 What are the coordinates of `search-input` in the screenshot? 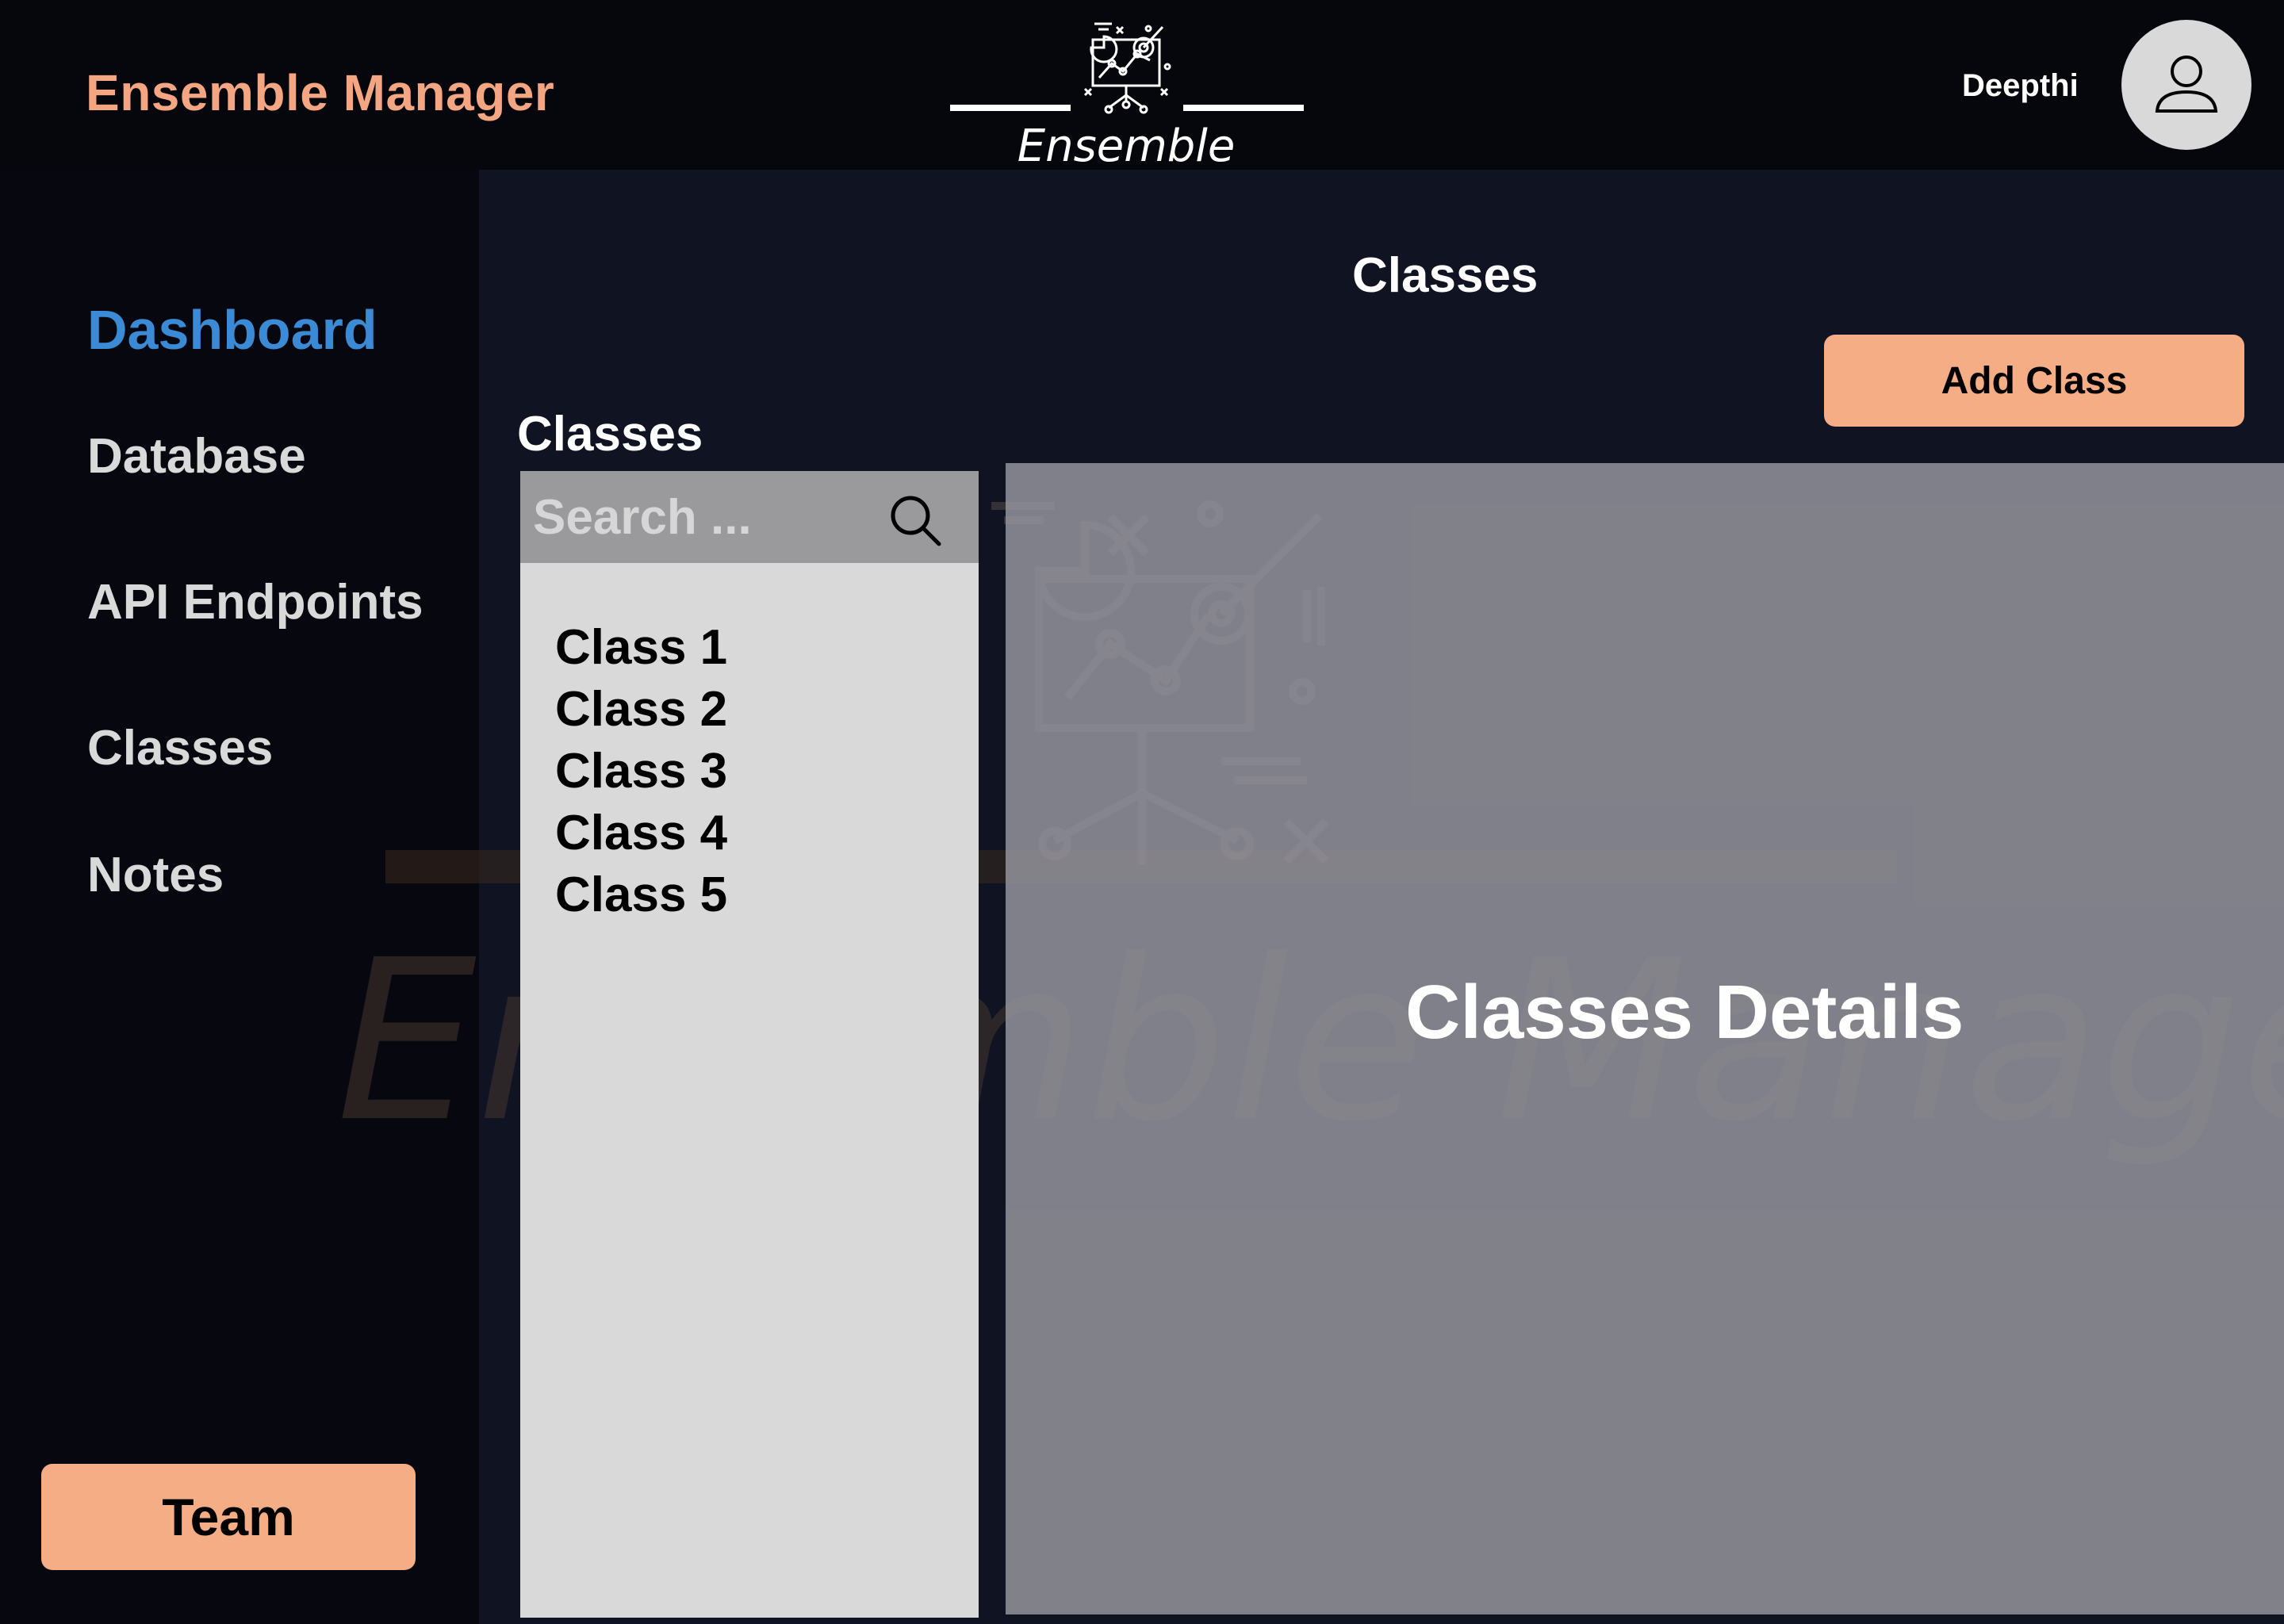 It's located at (707, 517).